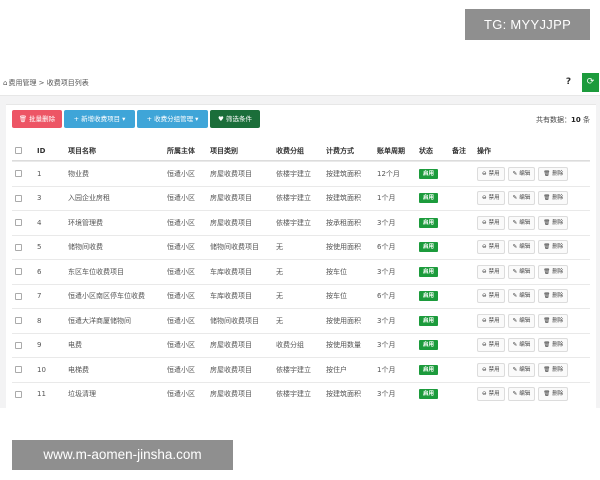 Image resolution: width=600 pixels, height=480 pixels. Describe the element at coordinates (426, 150) in the screenshot. I see `header-state: 状态` at that location.